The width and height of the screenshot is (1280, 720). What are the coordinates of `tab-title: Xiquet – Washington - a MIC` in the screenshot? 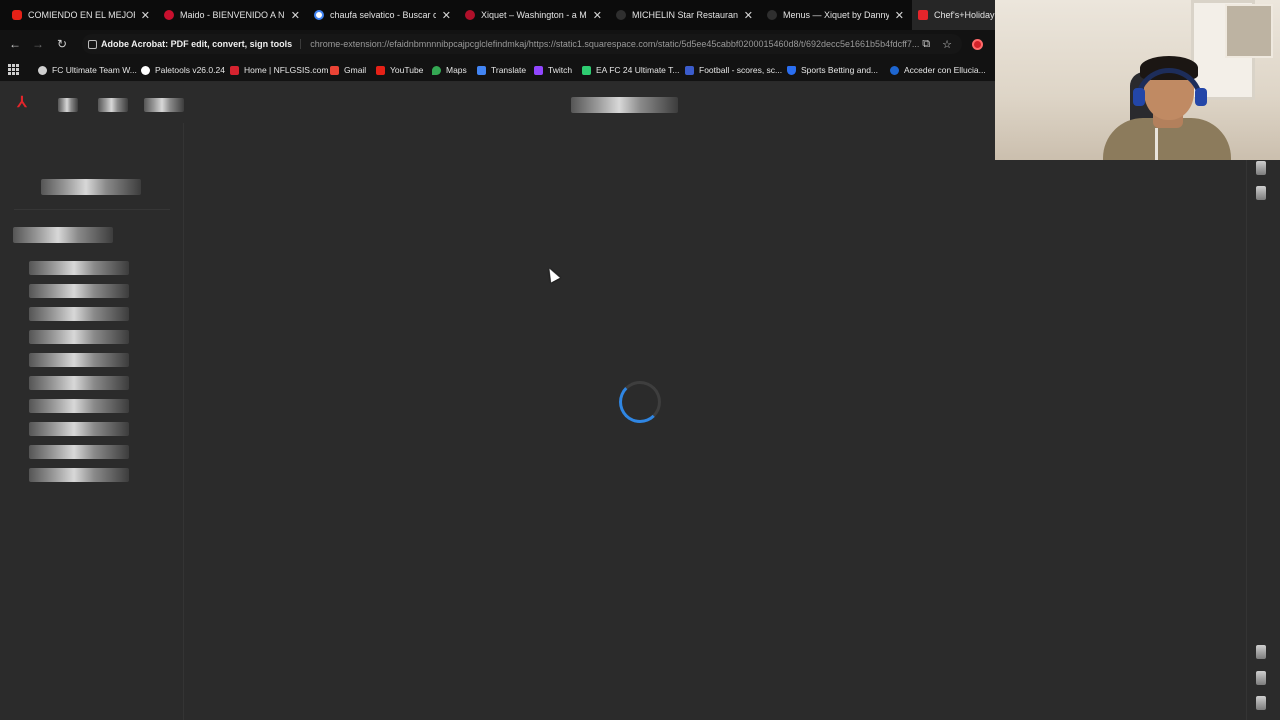 It's located at (534, 15).